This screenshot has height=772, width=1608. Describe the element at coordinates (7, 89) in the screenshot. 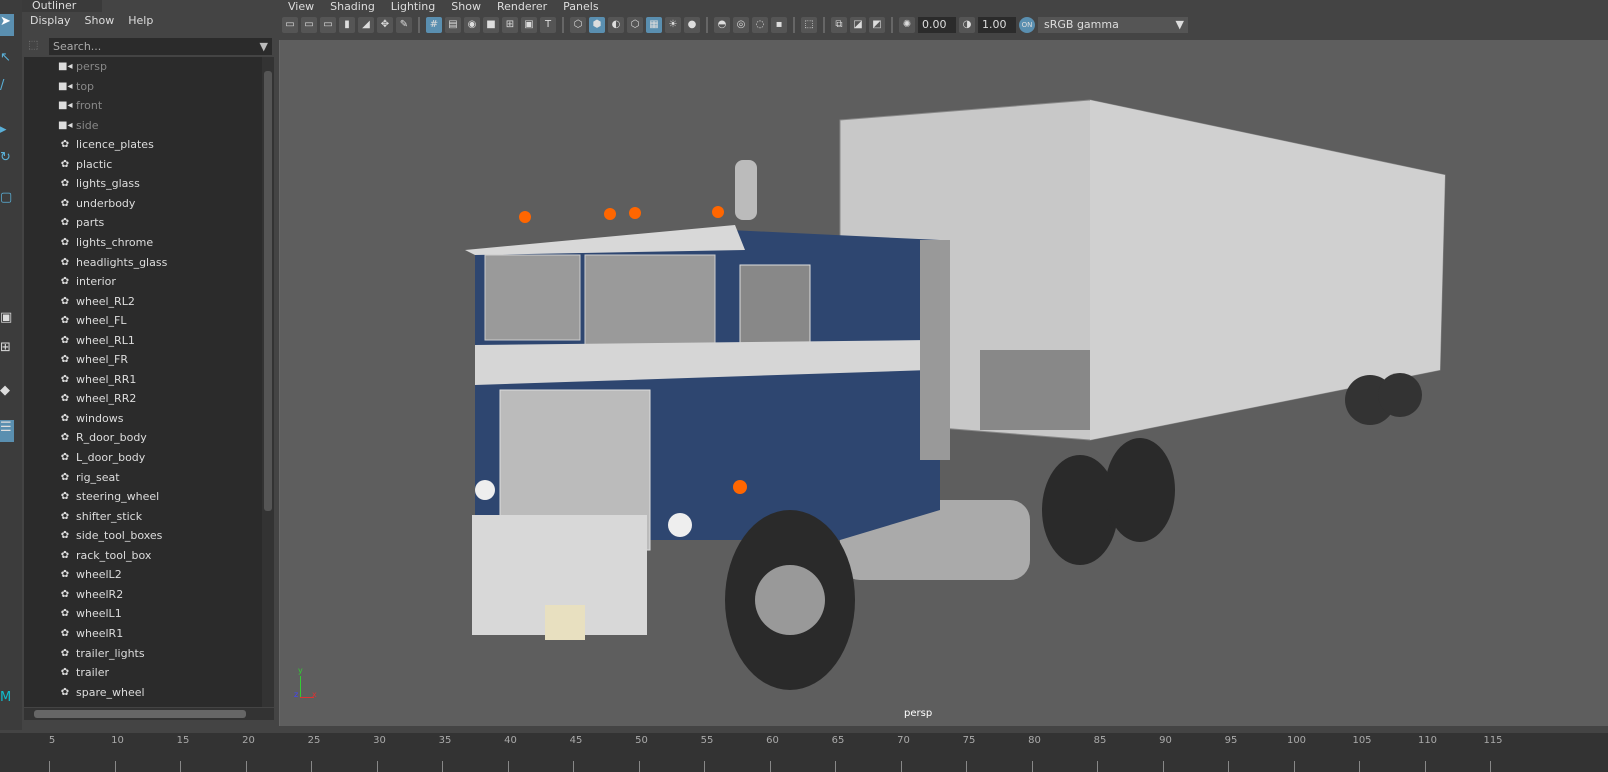

I see `paint-tool-icon: /` at that location.